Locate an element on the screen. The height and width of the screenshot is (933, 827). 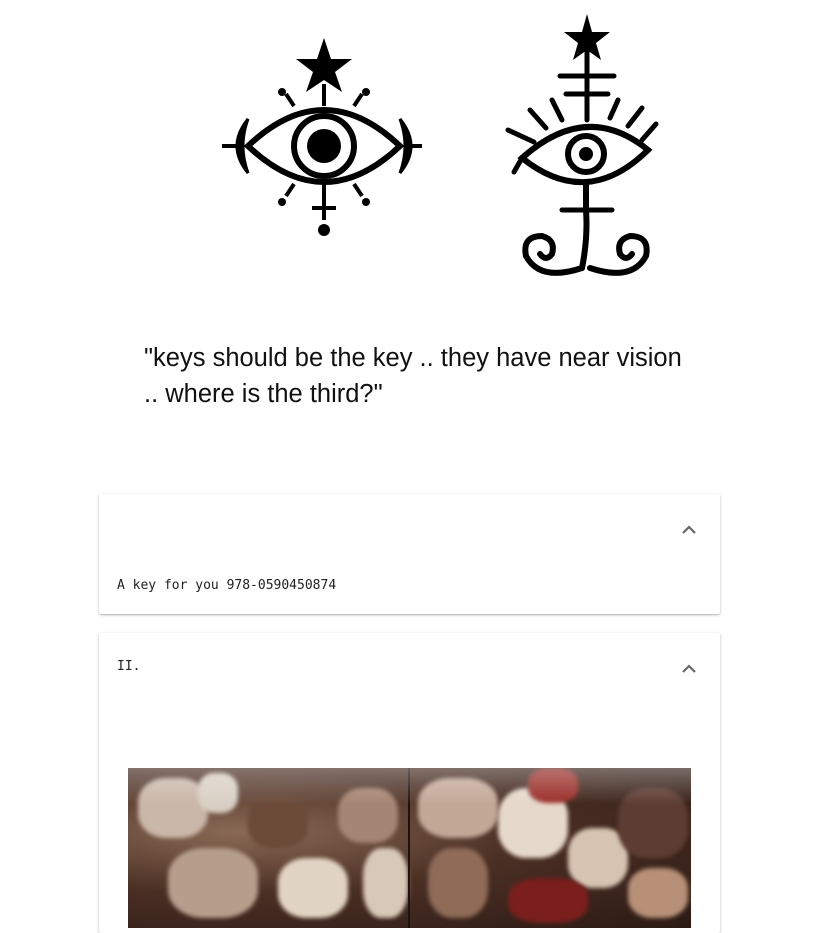
eye-with-star-sigil-icon is located at coordinates (322, 137).